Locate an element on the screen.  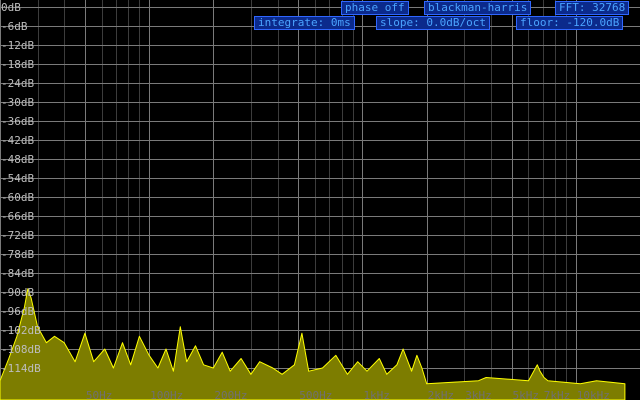
window-function-button: blackman-harris is located at coordinates (478, 8).